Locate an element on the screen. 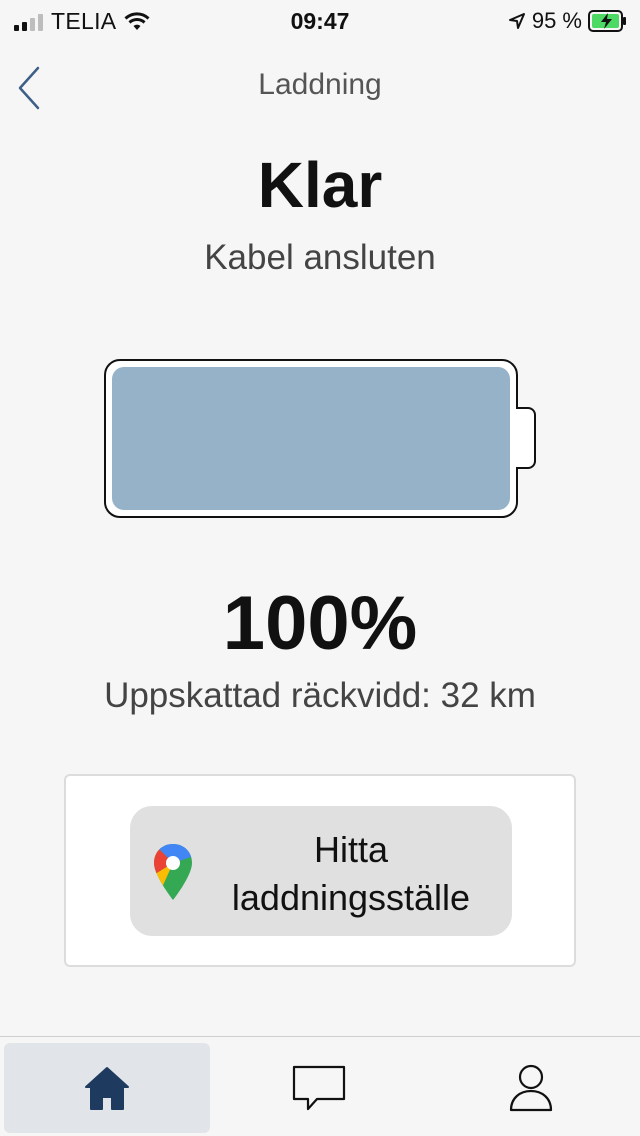 Image resolution: width=640 pixels, height=1136 pixels. find-charger-card: Hitta laddningsställe is located at coordinates (320, 870).